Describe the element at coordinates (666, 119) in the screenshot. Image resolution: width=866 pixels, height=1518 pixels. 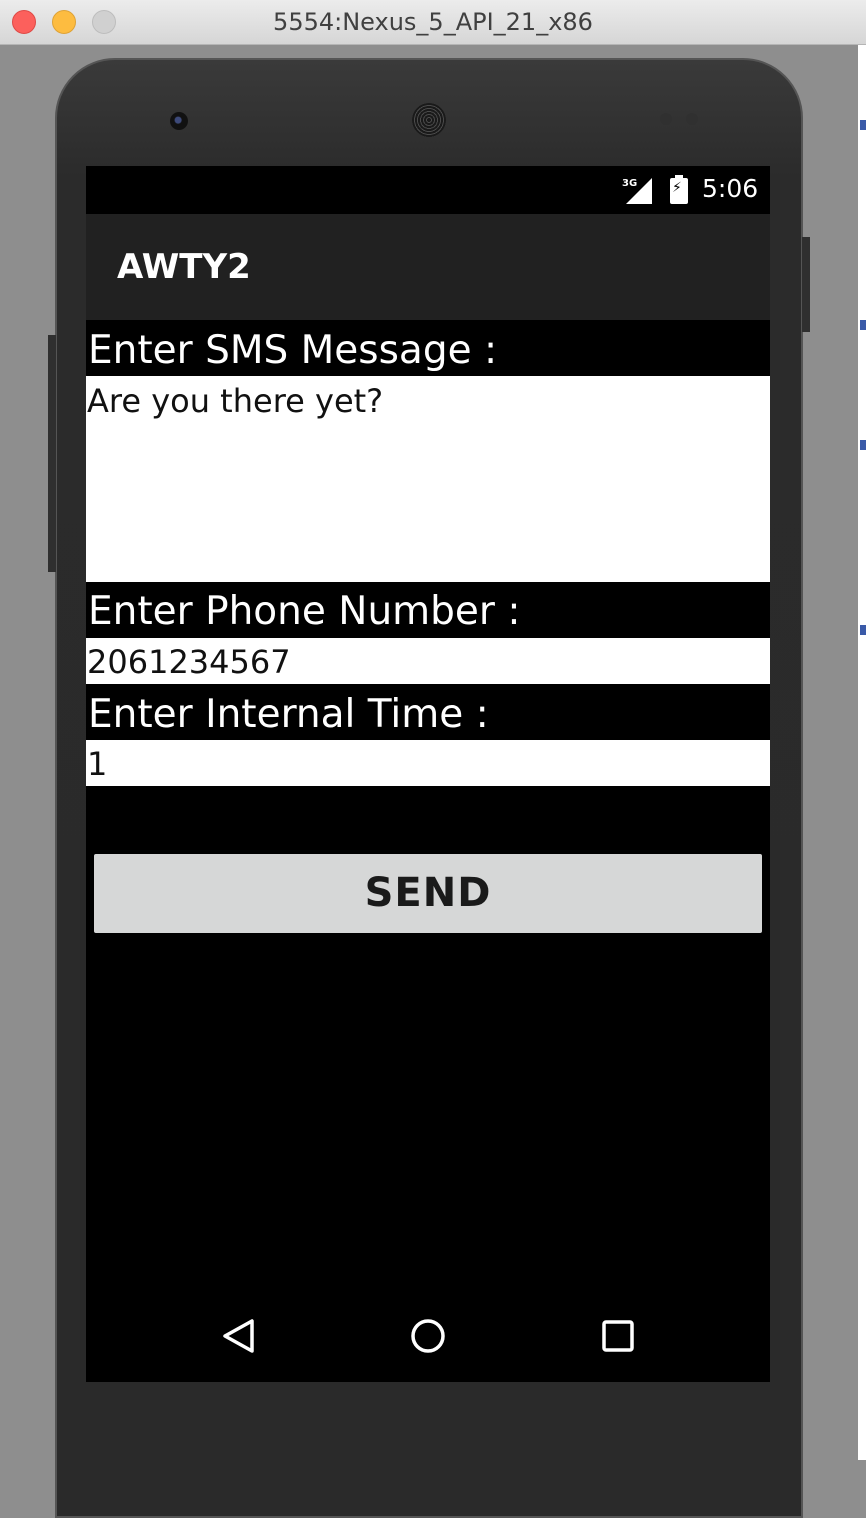
I see `proximity-sensor` at that location.